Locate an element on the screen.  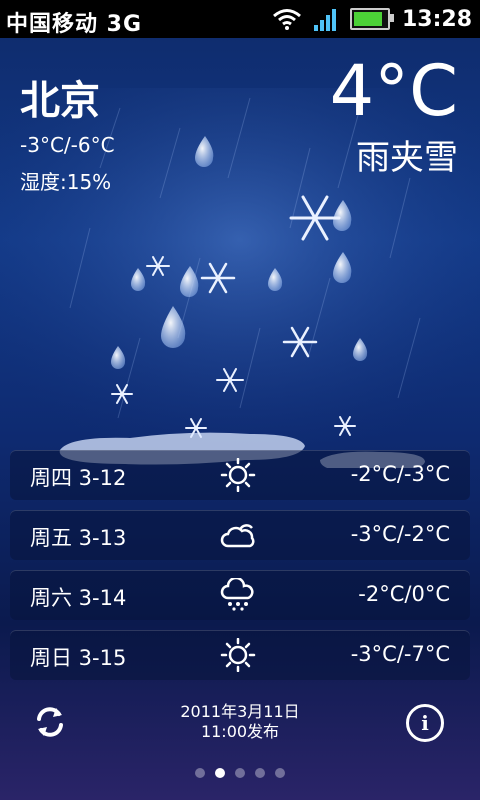
snow-cloud-icon is located at coordinates (237, 594).